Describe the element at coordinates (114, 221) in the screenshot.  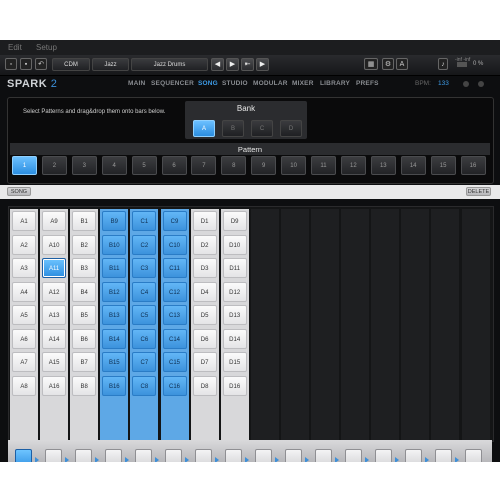
I see `pattern-cell-b9: B9` at that location.